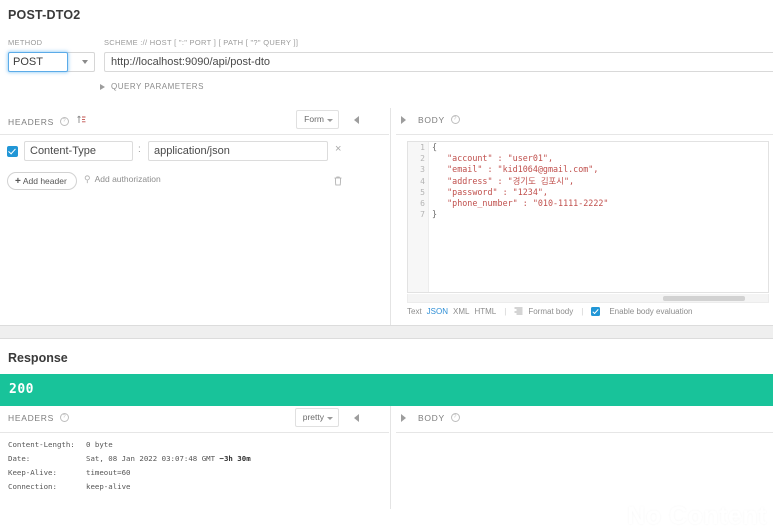 The image size is (773, 531). Describe the element at coordinates (38, 62) in the screenshot. I see `method-input` at that location.